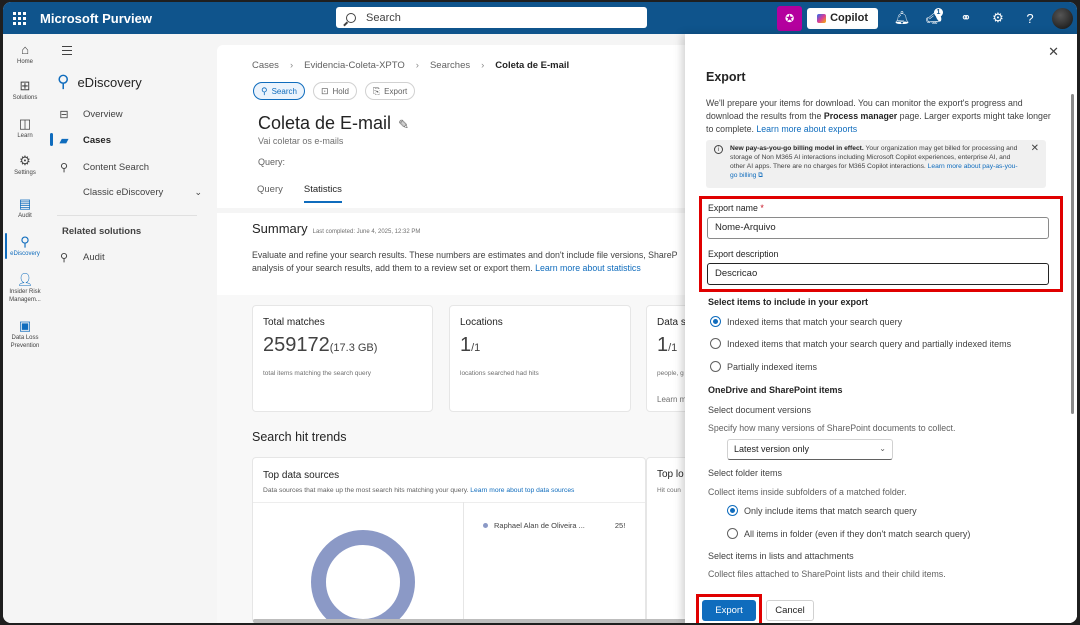 Image resolution: width=1080 pixels, height=625 pixels. Describe the element at coordinates (25, 173) in the screenshot. I see `rail-settings-label: Settings` at that location.